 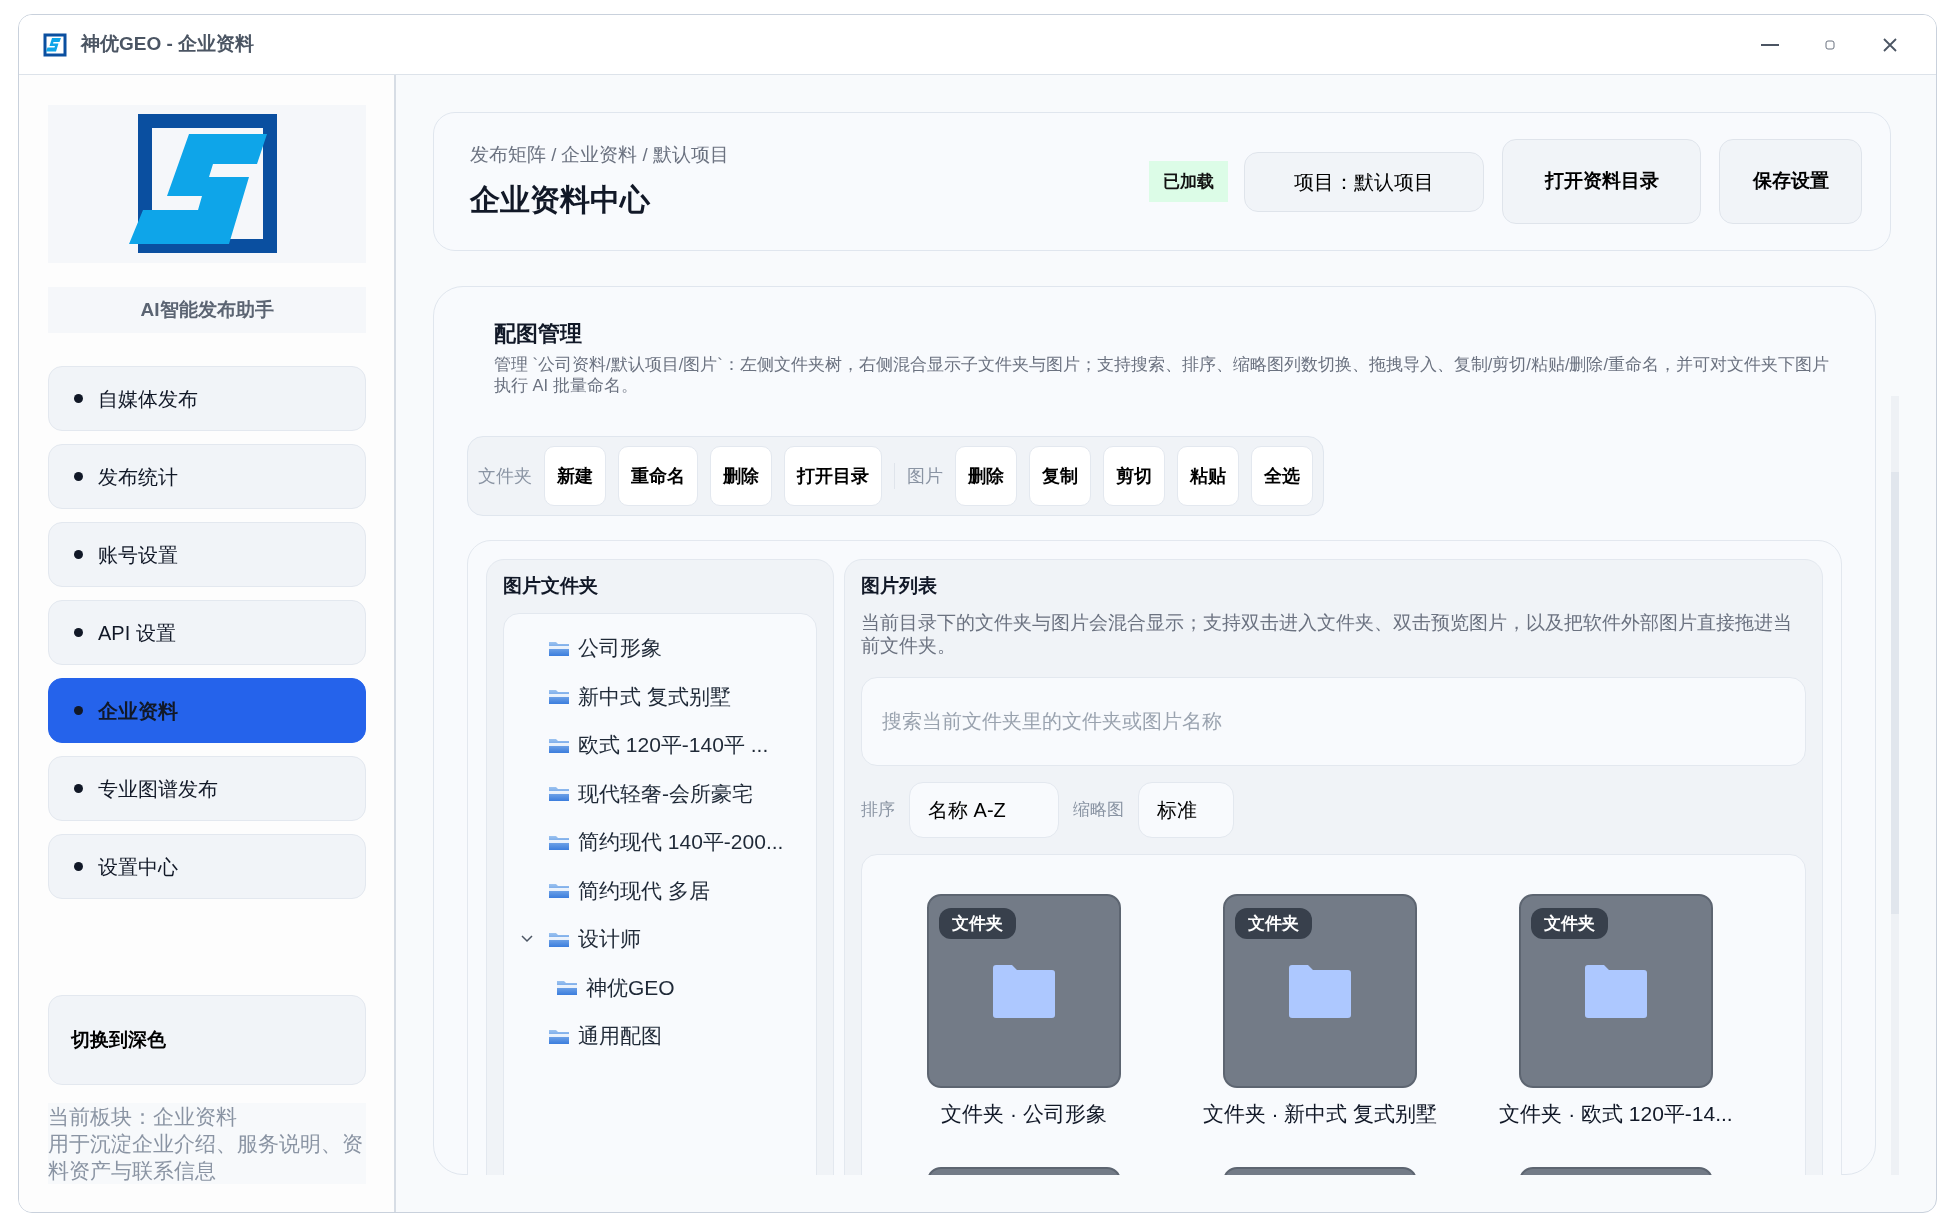 I want to click on tile-caption: 文件夹 · 新中式 复式别墅, so click(x=1320, y=1113).